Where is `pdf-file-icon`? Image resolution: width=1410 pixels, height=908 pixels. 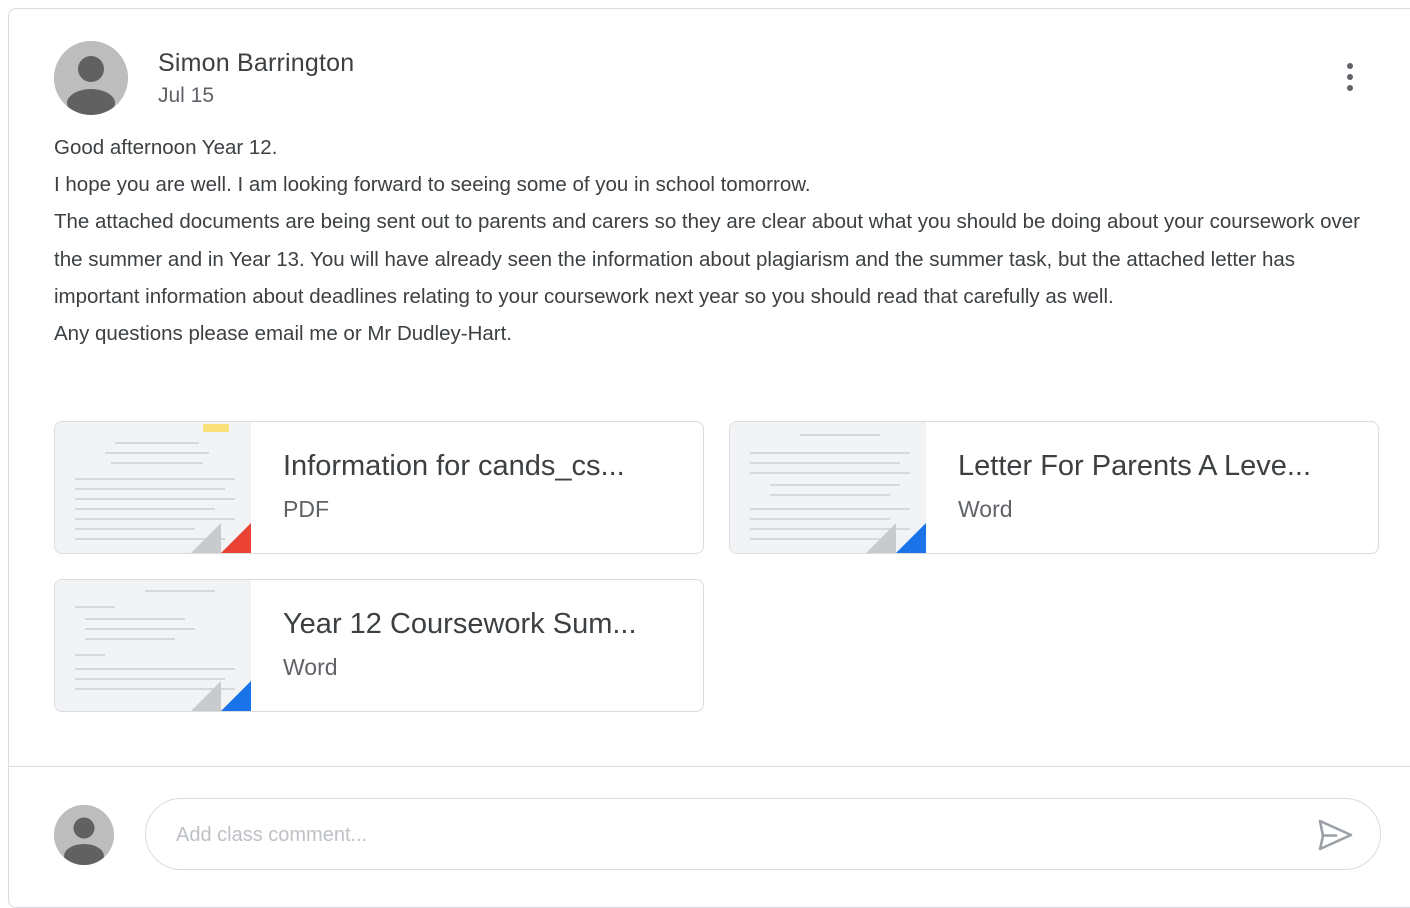 pdf-file-icon is located at coordinates (236, 538).